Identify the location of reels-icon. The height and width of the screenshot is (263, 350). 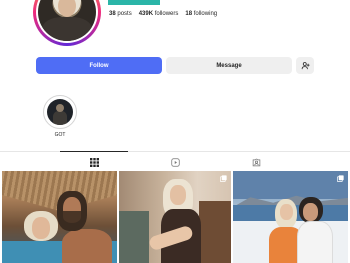
(175, 162).